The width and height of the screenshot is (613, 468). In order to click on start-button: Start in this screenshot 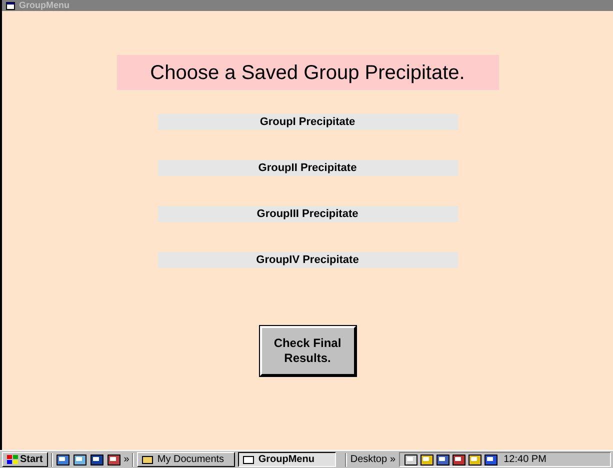, I will do `click(25, 459)`.